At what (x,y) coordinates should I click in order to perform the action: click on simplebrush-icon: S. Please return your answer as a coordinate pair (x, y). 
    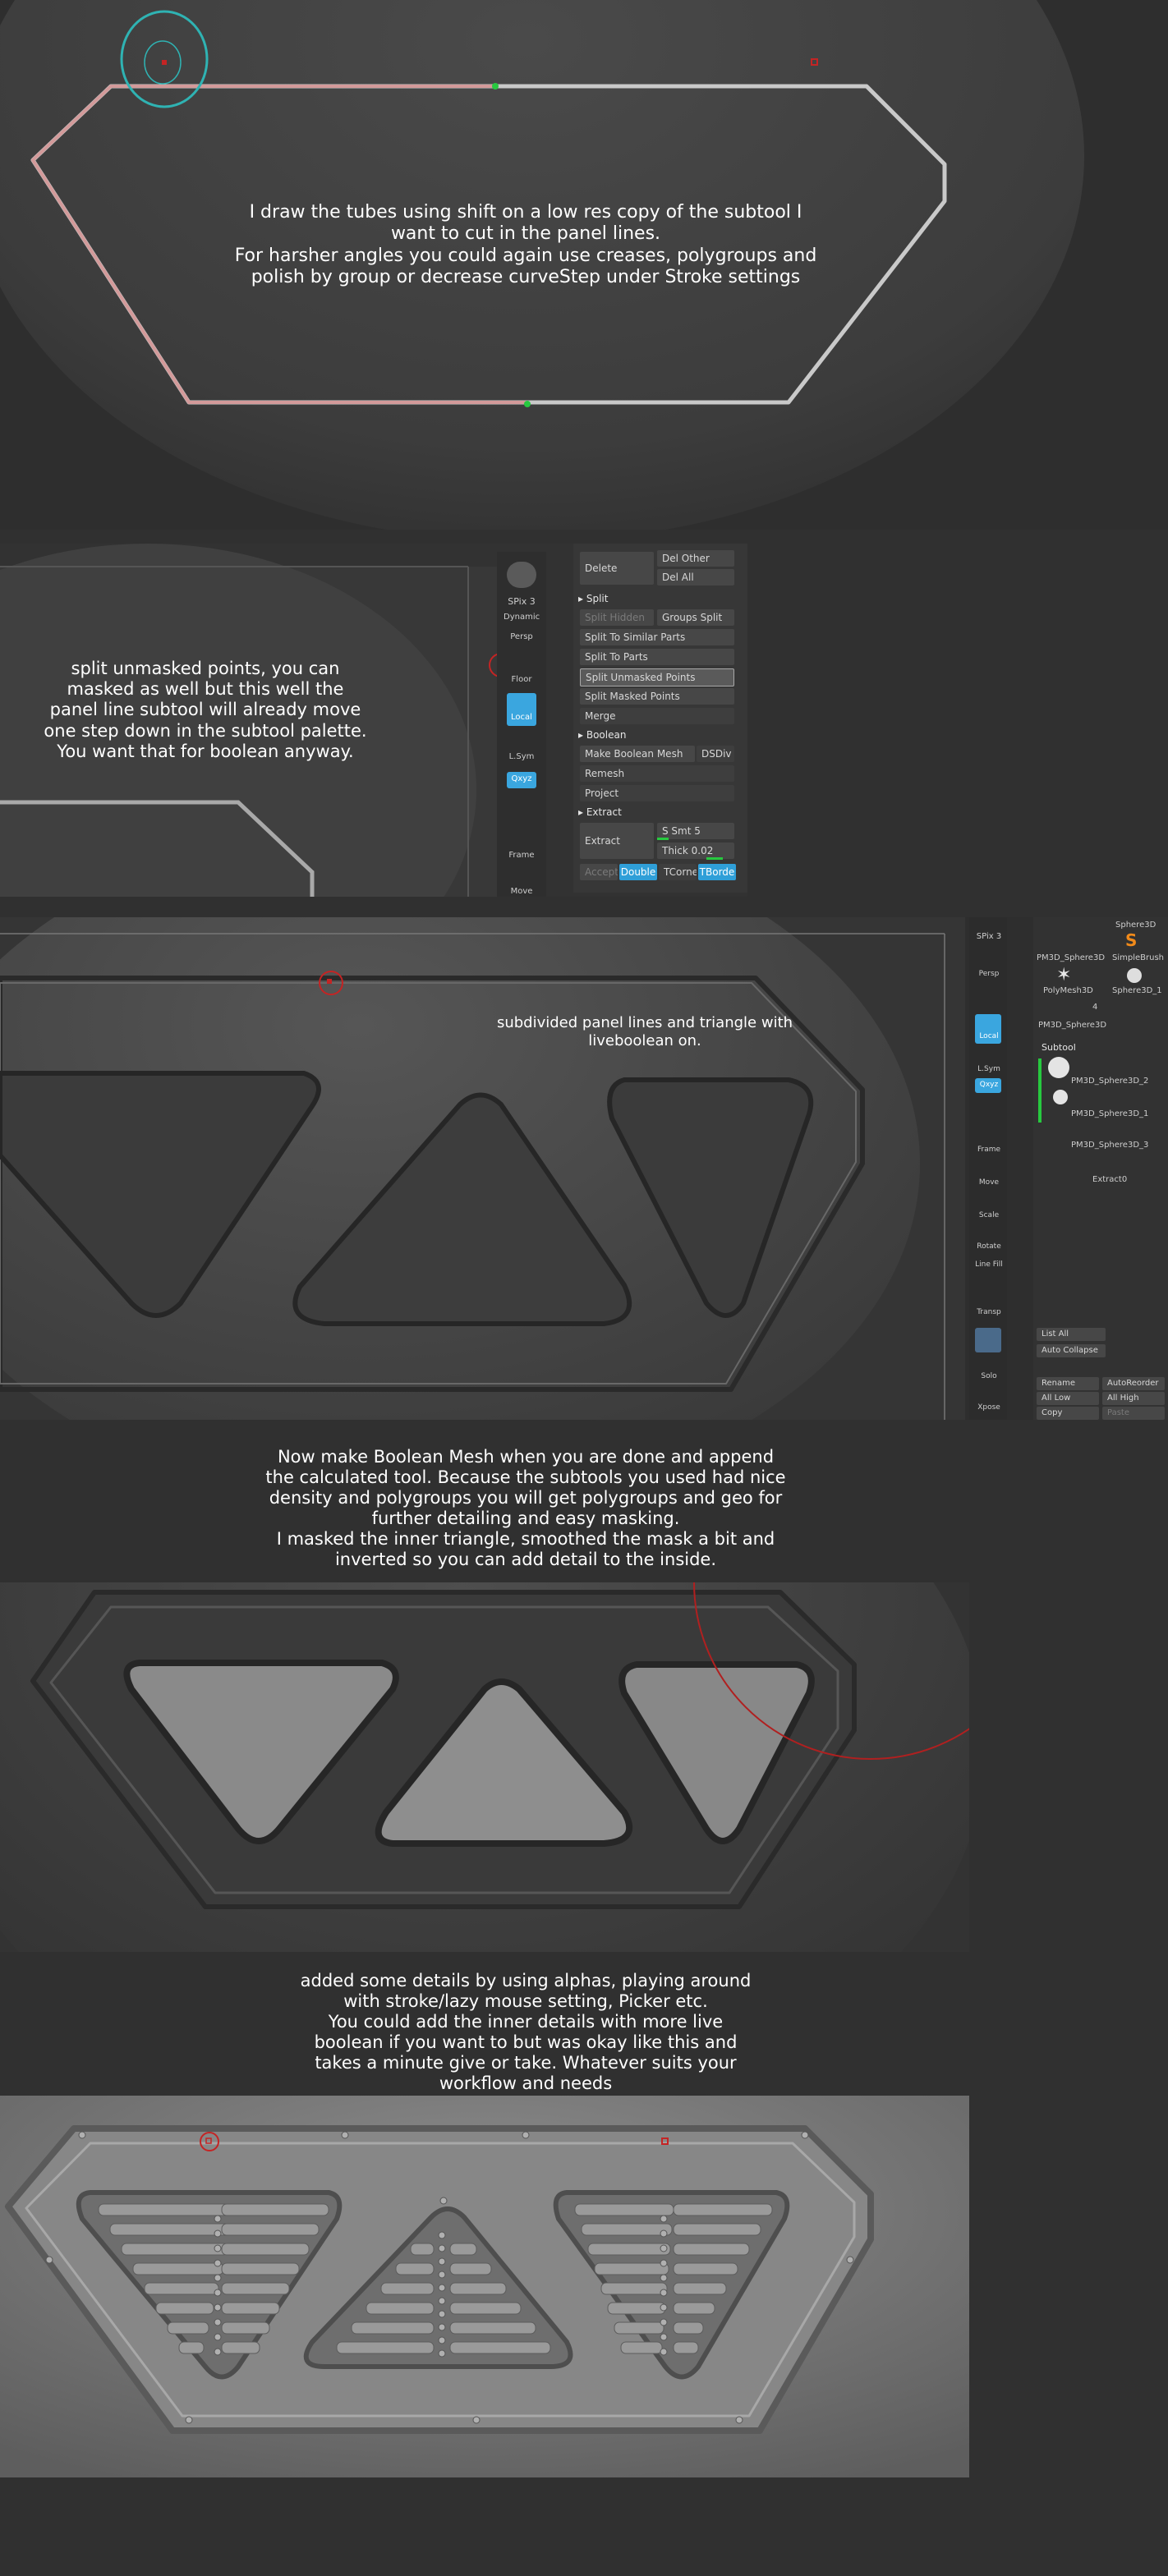
    Looking at the image, I should click on (1131, 940).